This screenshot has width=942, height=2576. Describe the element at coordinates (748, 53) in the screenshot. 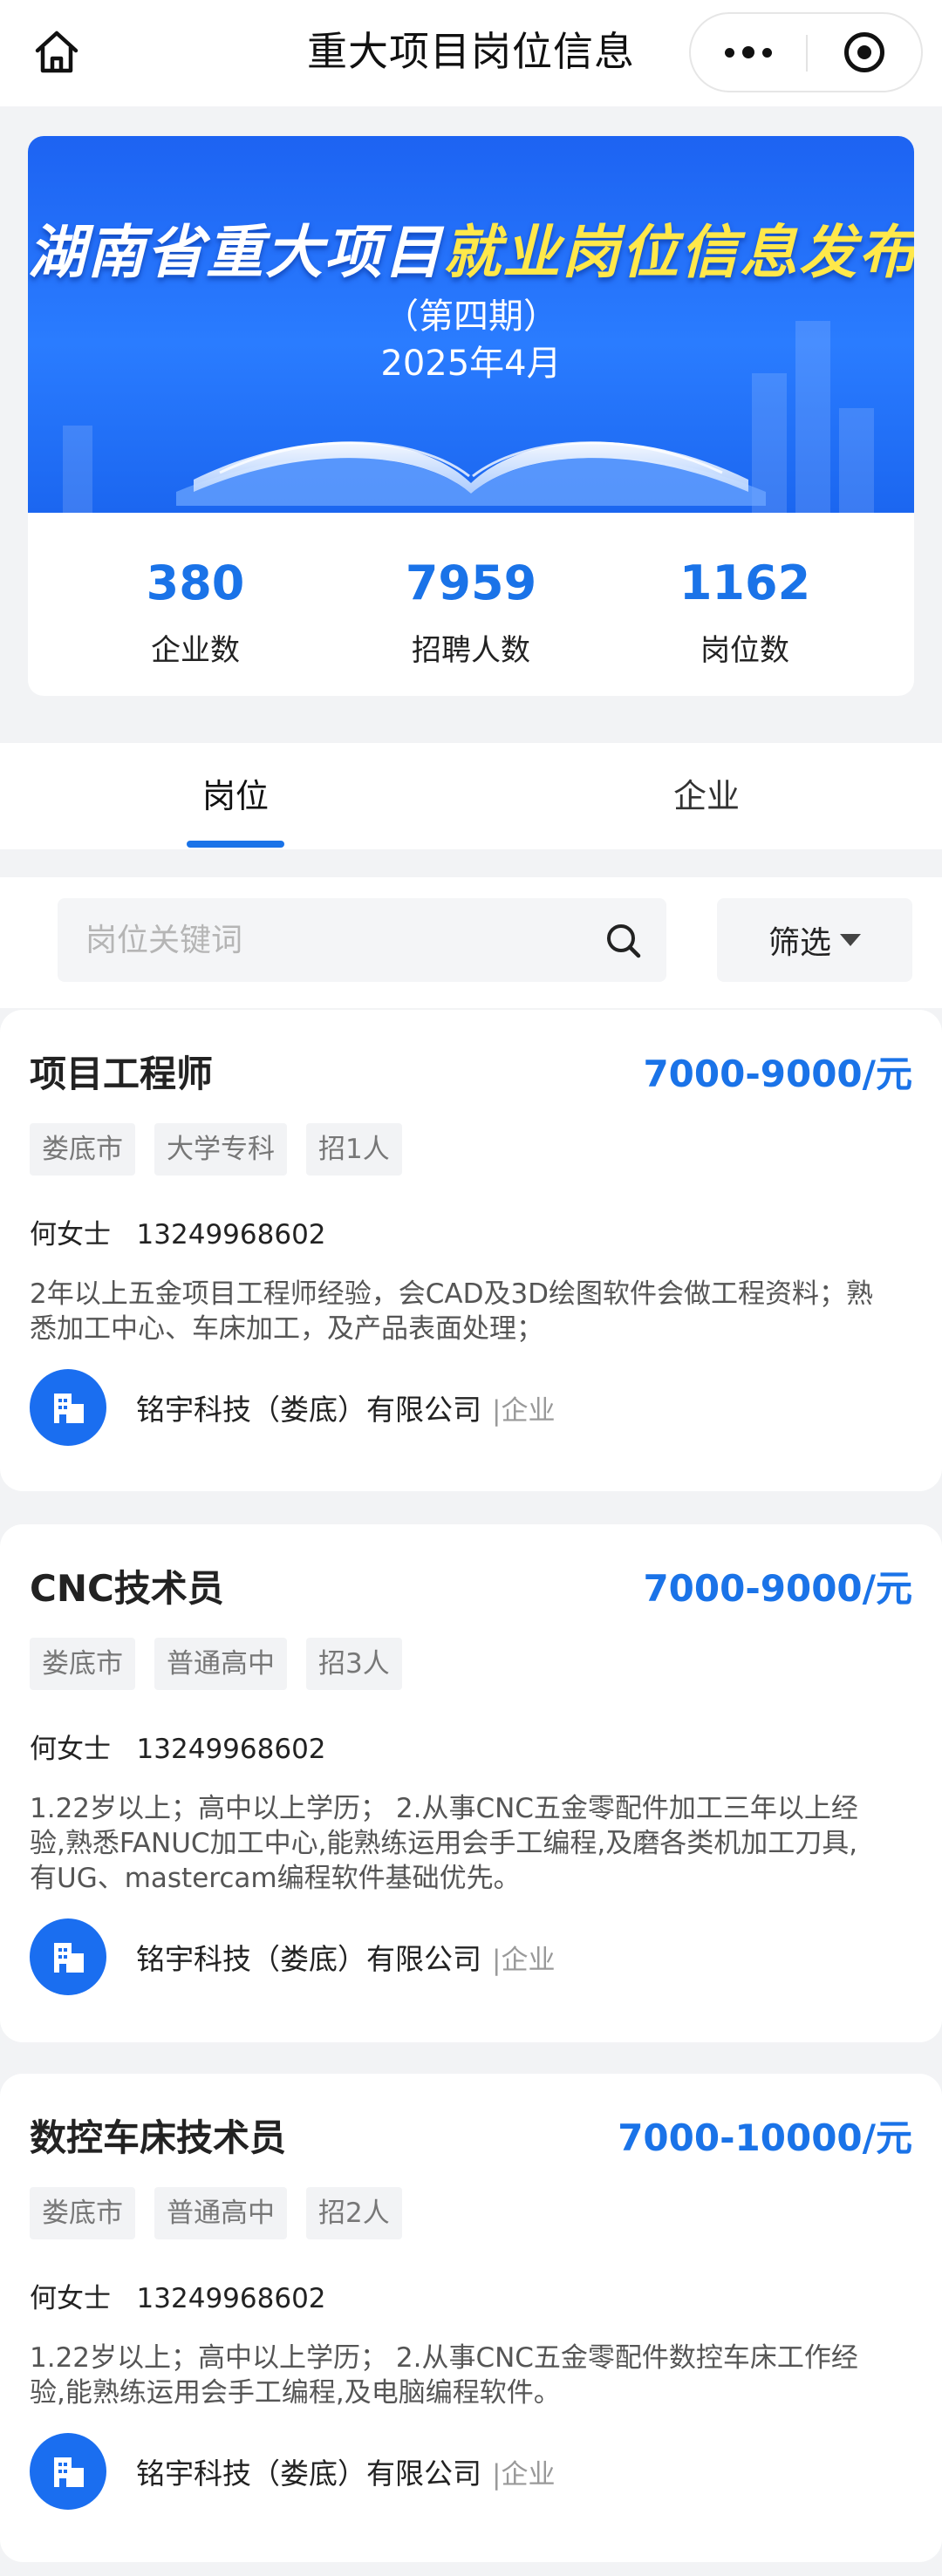

I see `more-button` at that location.